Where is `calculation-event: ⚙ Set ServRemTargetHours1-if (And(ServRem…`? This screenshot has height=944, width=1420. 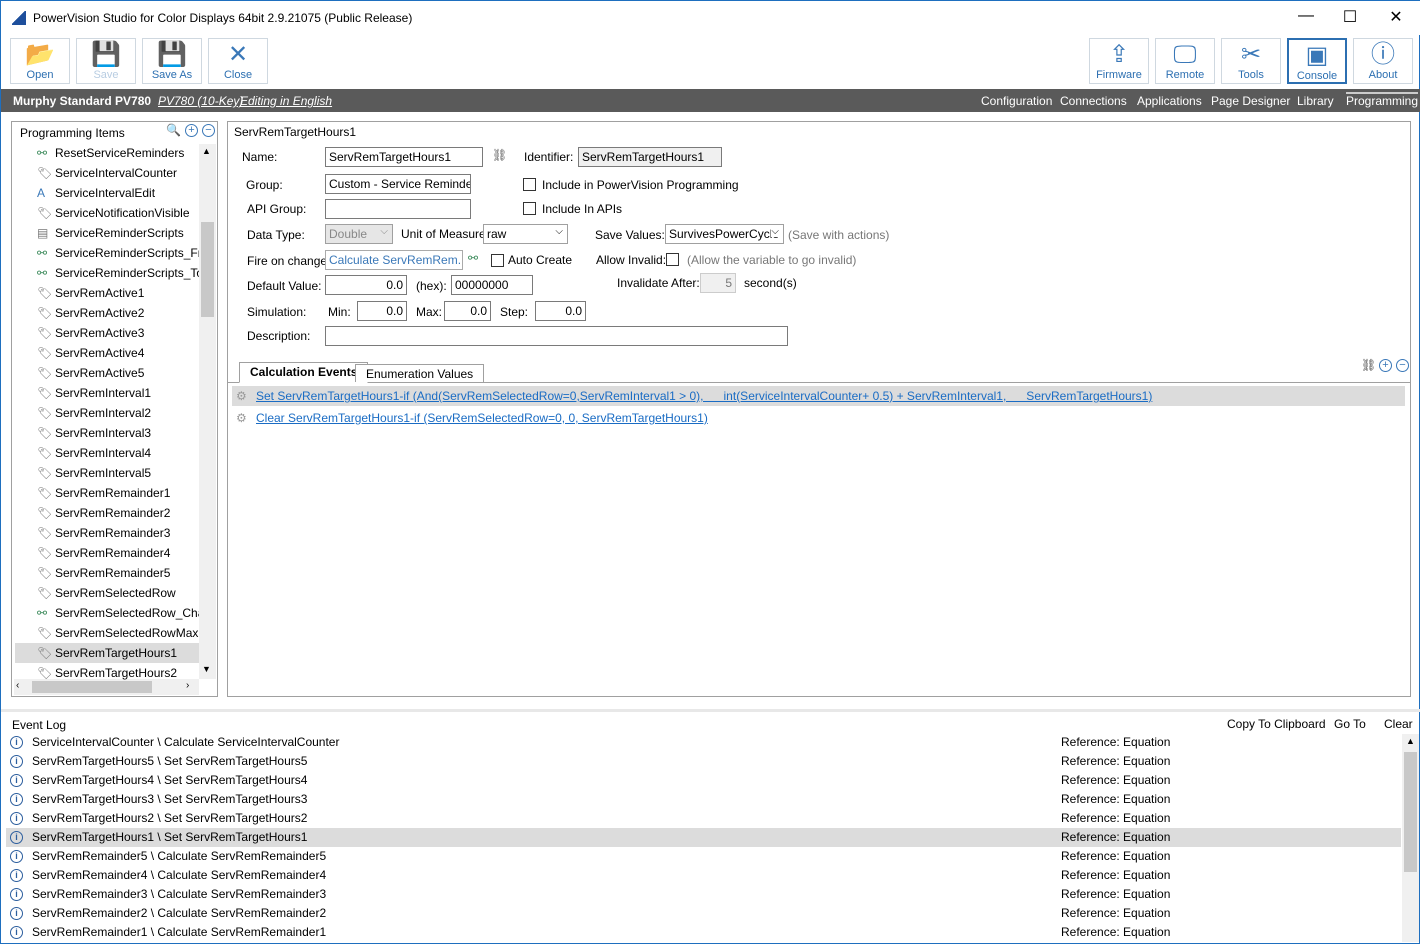
calculation-event: ⚙ Set ServRemTargetHours1-if (And(ServRem… is located at coordinates (818, 396).